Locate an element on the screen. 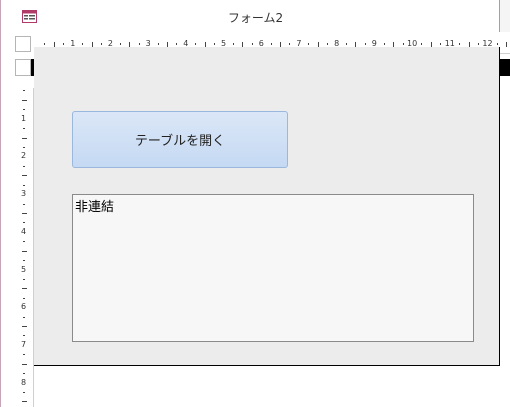  ruler-number: 3 is located at coordinates (24, 194).